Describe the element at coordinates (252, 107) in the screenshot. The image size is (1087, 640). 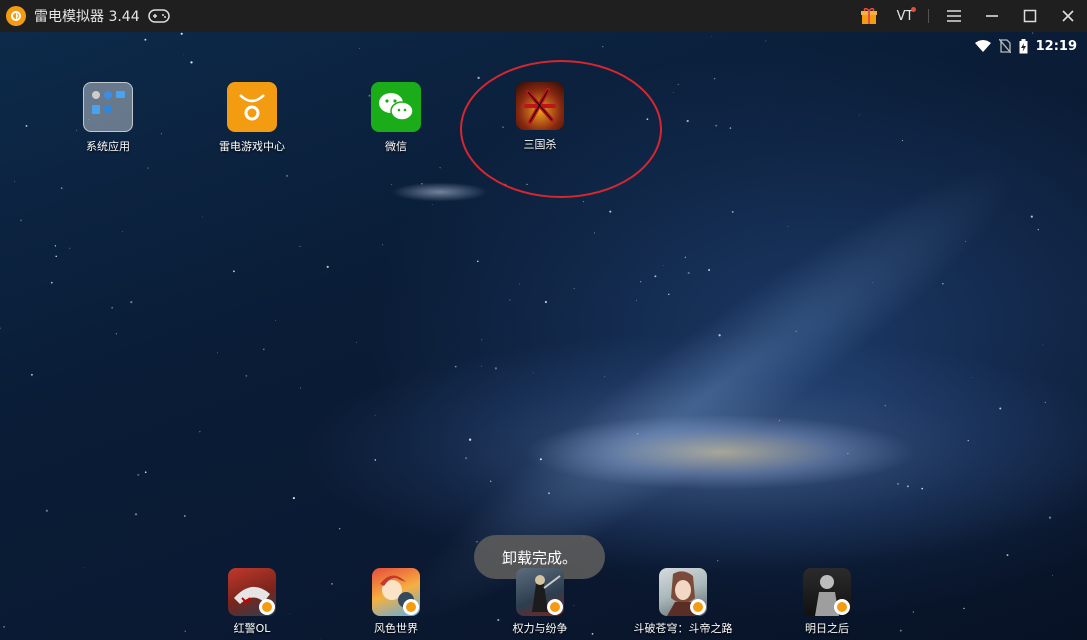
I see `leidian-game-center-icon` at that location.